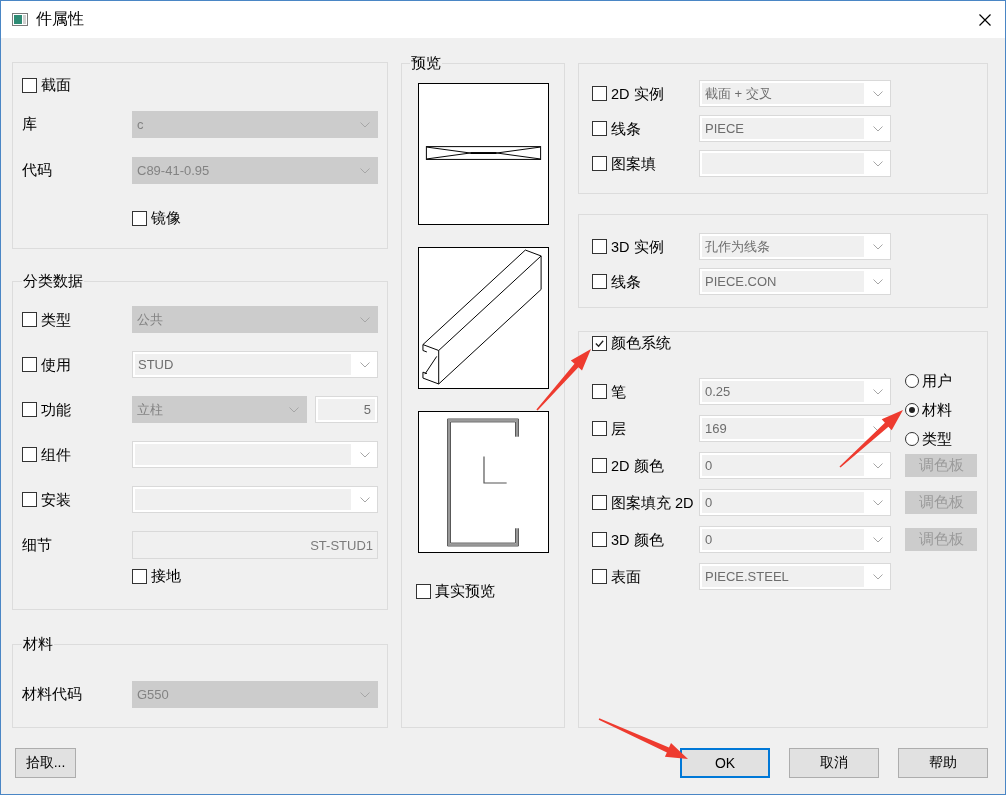  What do you see at coordinates (38, 644) in the screenshot?
I see `group-title: 材料` at bounding box center [38, 644].